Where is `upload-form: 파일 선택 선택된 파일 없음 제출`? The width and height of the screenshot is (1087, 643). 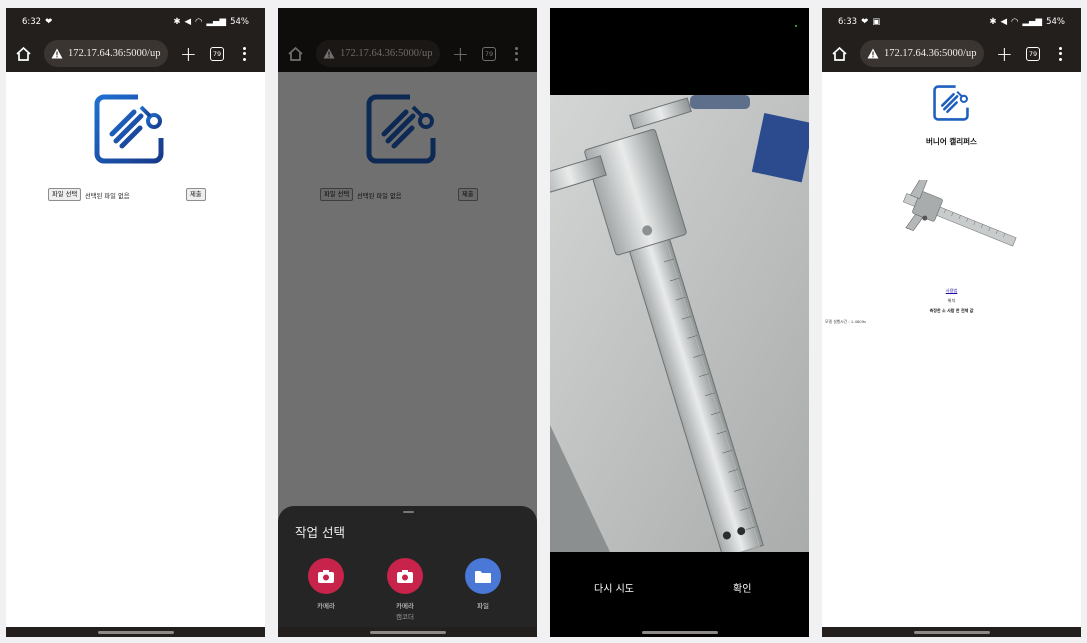 upload-form: 파일 선택 선택된 파일 없음 제출 is located at coordinates (128, 195).